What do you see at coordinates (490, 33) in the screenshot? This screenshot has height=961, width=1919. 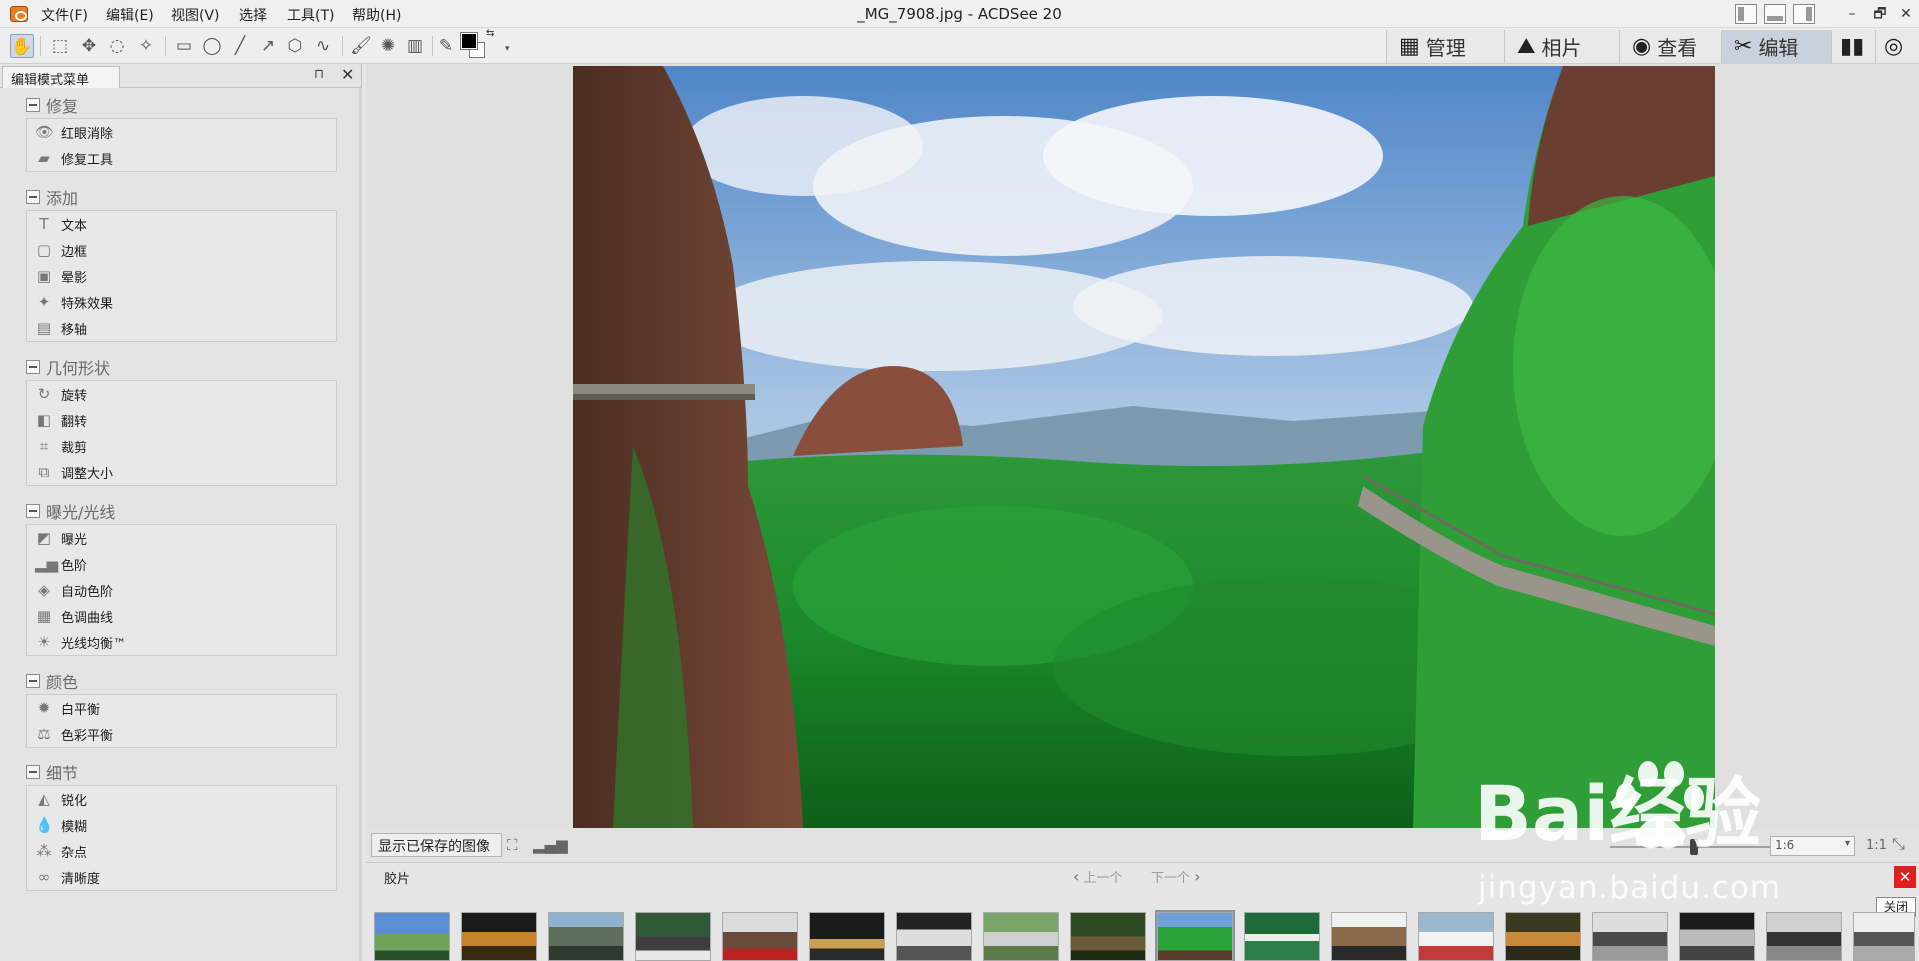 I see `swap-colors-icon: ⇆` at bounding box center [490, 33].